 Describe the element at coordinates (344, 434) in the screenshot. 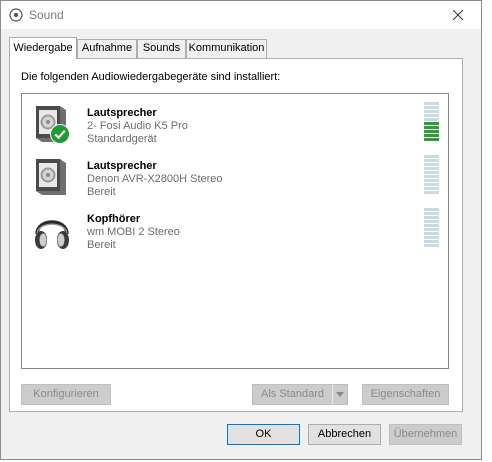

I see `cancel-button: Abbrechen` at that location.